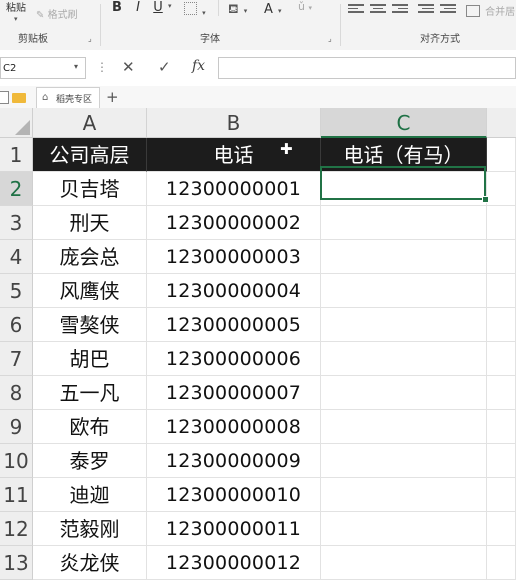  I want to click on phone-cell: 12300000004, so click(234, 291).